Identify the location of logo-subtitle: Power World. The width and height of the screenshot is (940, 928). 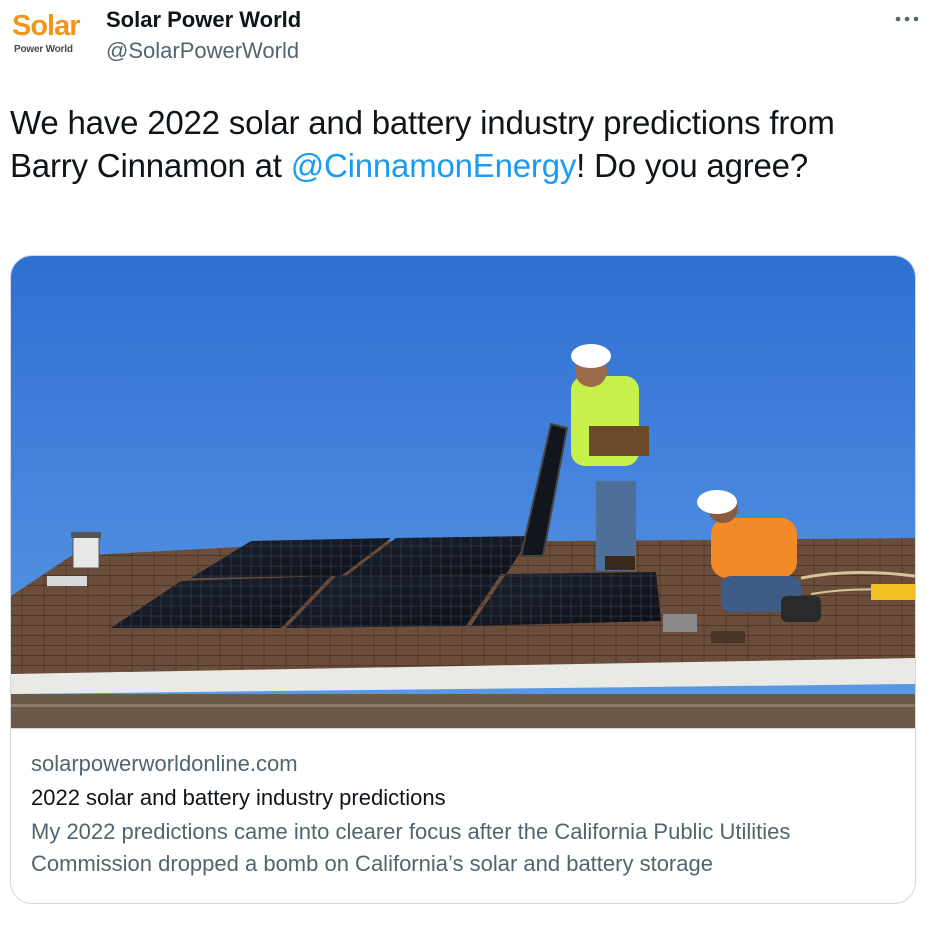
(43, 49).